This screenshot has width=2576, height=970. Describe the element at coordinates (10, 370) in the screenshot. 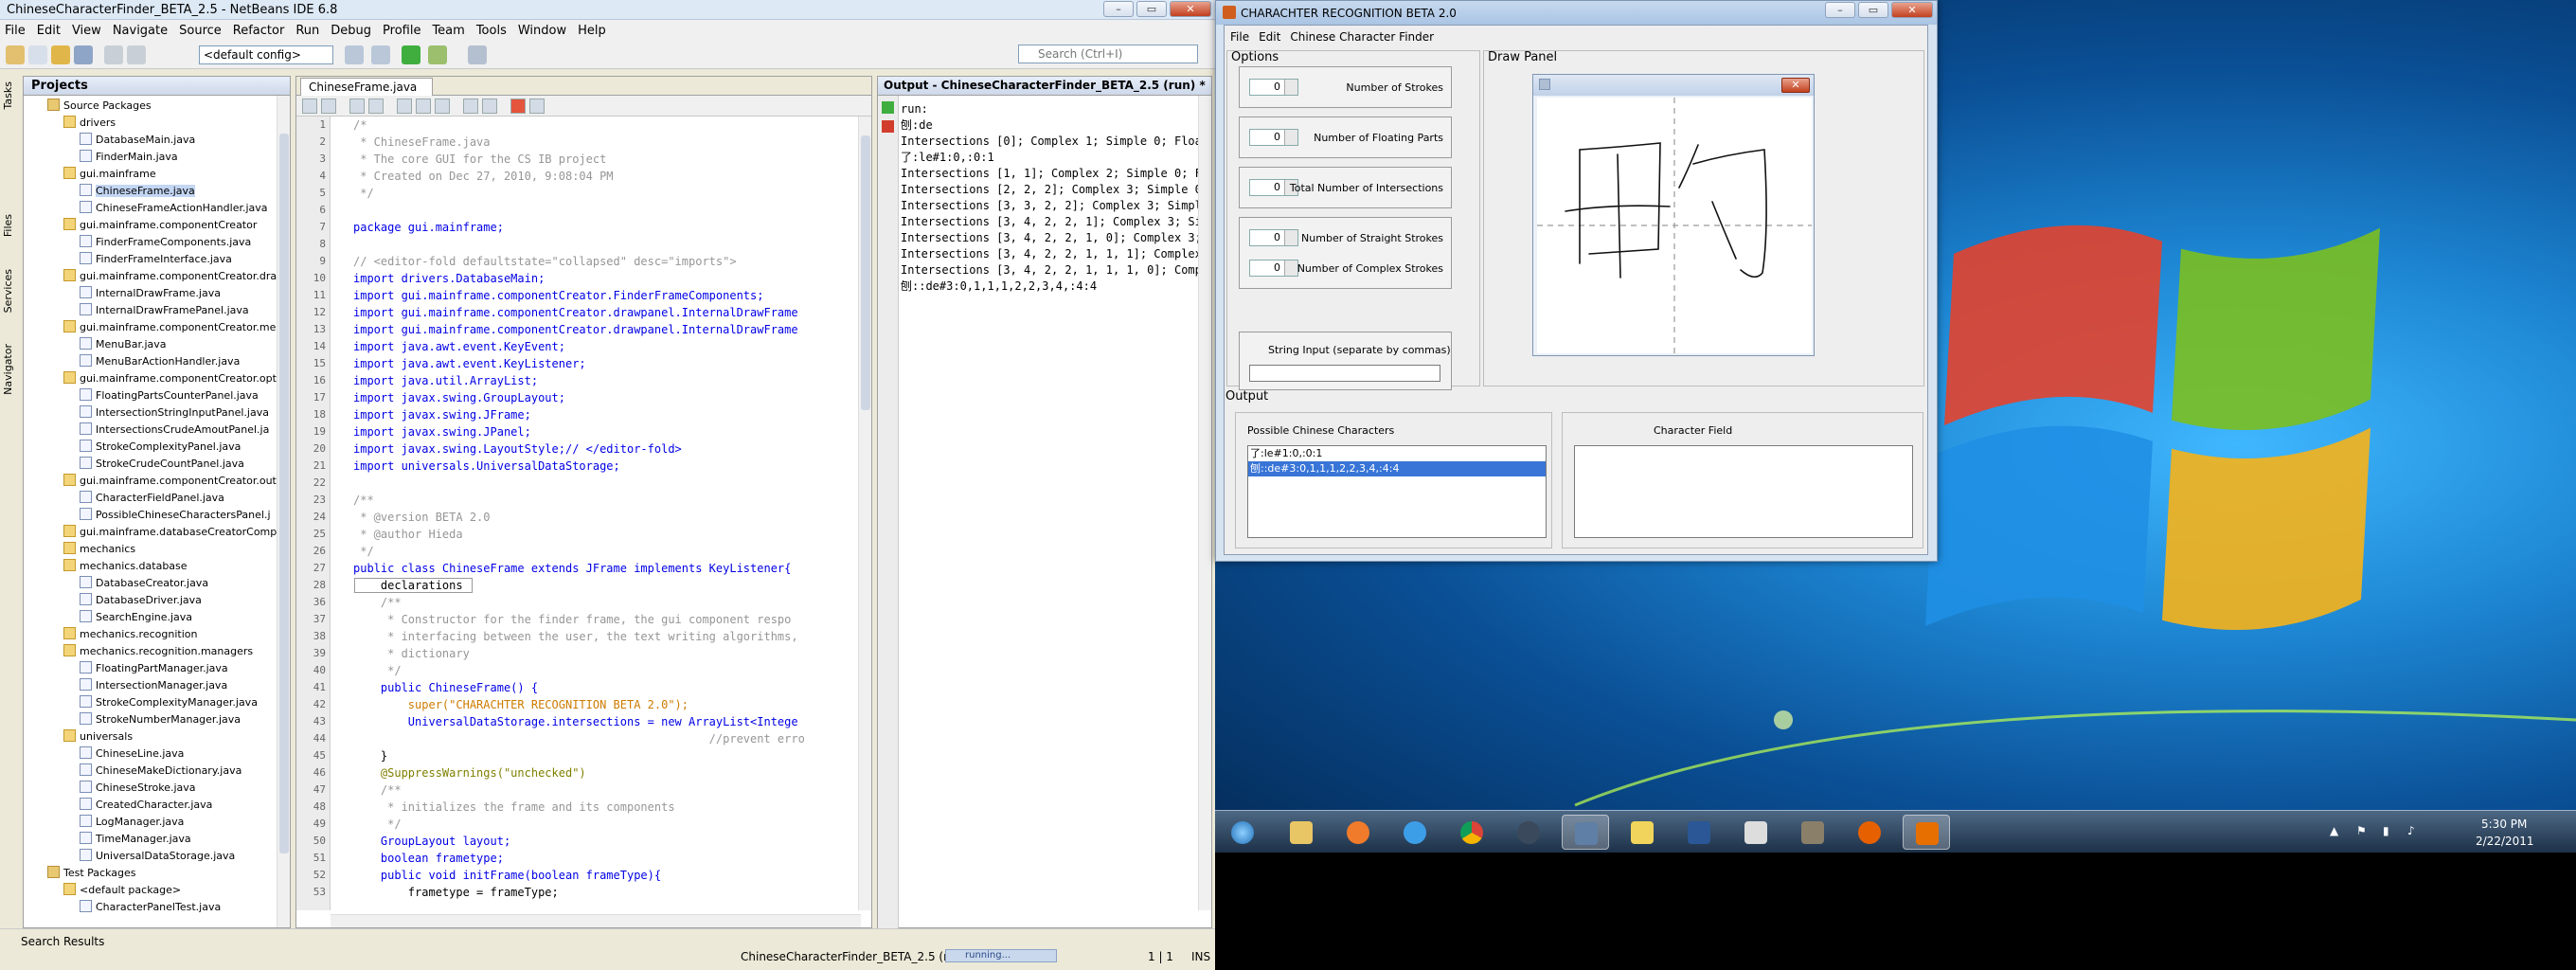

I see `side-tab-navigator: Navigator` at that location.